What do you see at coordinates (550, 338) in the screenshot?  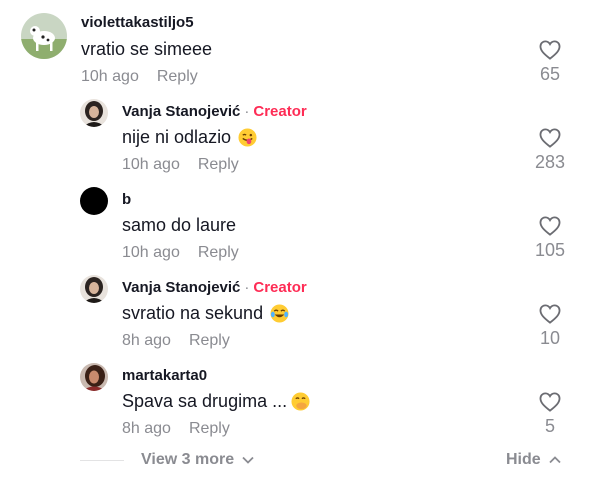 I see `like-count: 10` at bounding box center [550, 338].